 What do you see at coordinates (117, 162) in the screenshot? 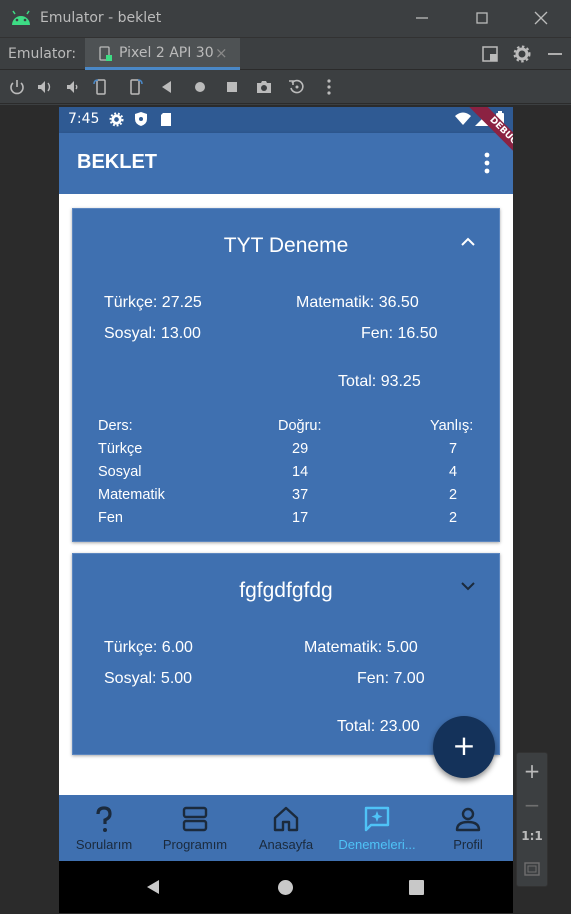
I see `app-title: BEKLET` at bounding box center [117, 162].